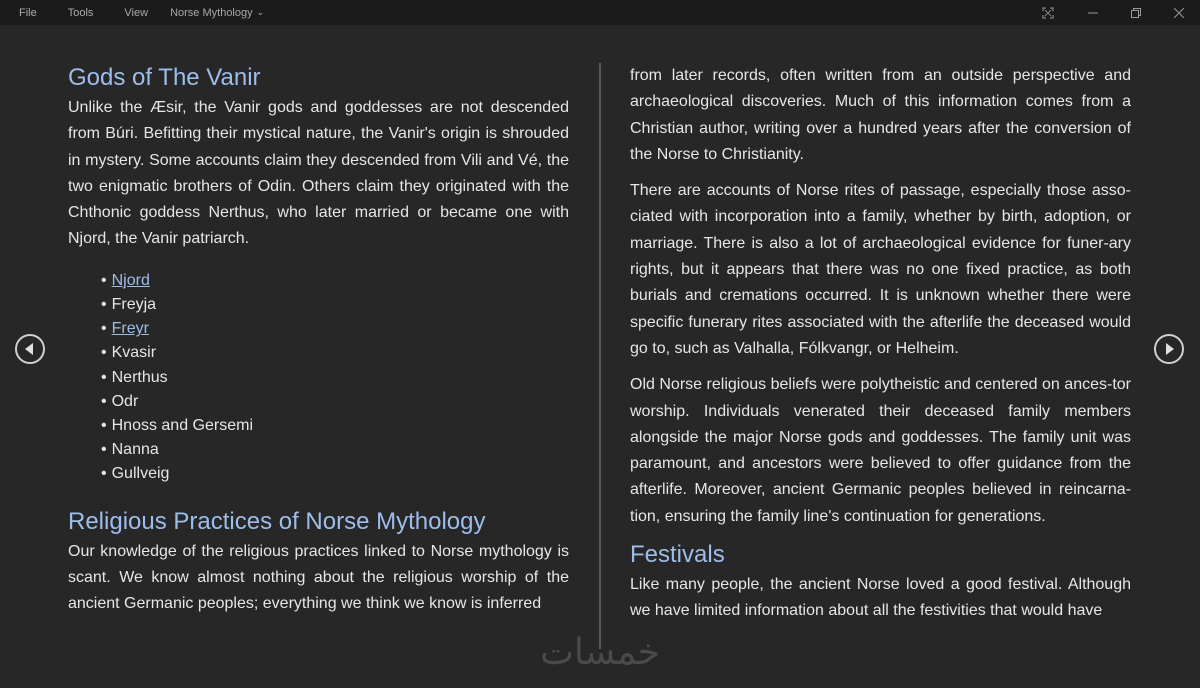 This screenshot has height=688, width=1200. Describe the element at coordinates (211, 12) in the screenshot. I see `document-title: Norse Mythology` at that location.